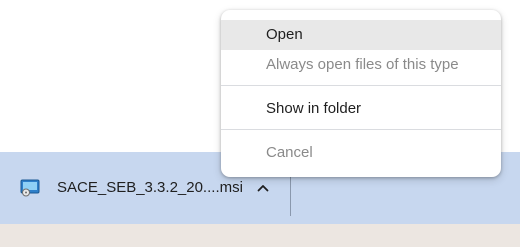 Image resolution: width=520 pixels, height=247 pixels. What do you see at coordinates (361, 35) in the screenshot?
I see `menu-item-open: Open` at bounding box center [361, 35].